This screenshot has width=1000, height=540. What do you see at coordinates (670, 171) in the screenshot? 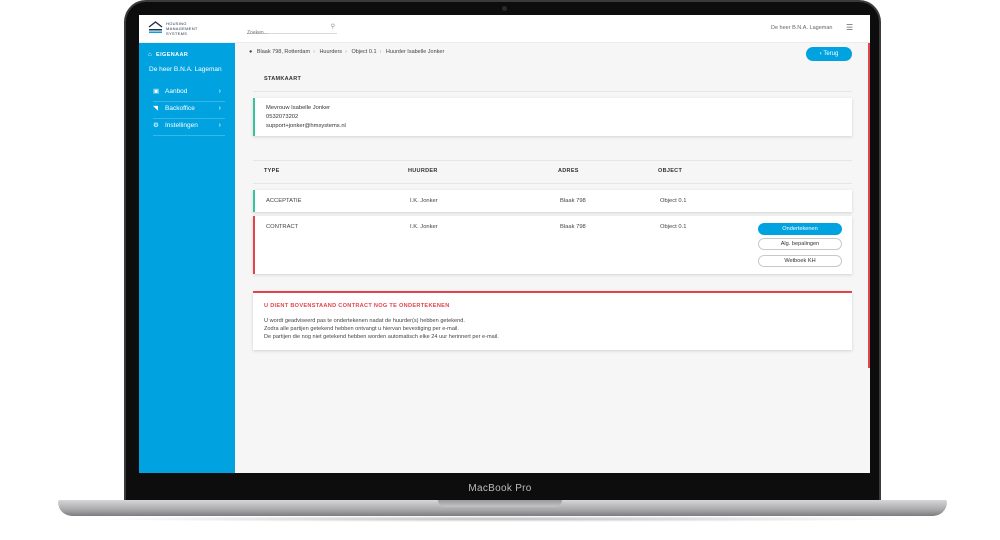
I see `column-header-object: OBJECT` at bounding box center [670, 171].